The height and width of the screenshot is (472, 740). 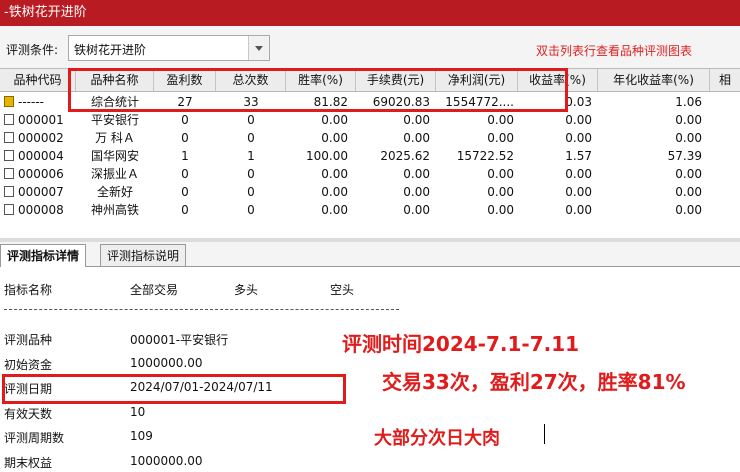 What do you see at coordinates (725, 80) in the screenshot?
I see `col-more: 相` at bounding box center [725, 80].